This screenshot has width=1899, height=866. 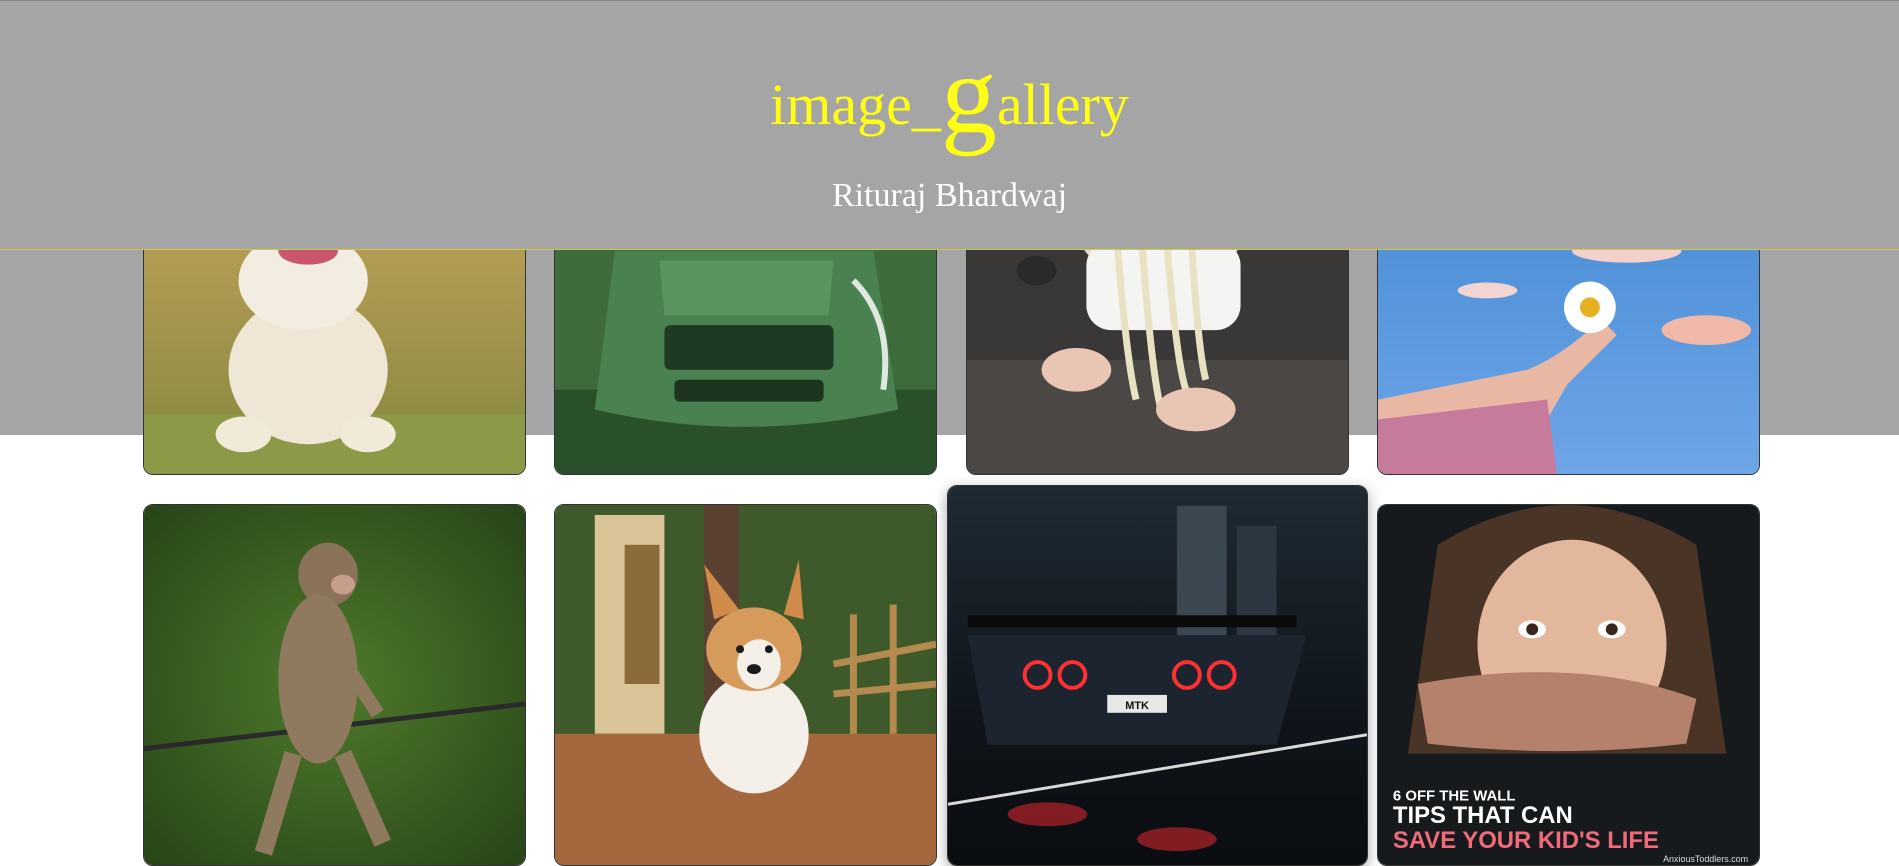 I want to click on title-prefix: image_, so click(x=855, y=104).